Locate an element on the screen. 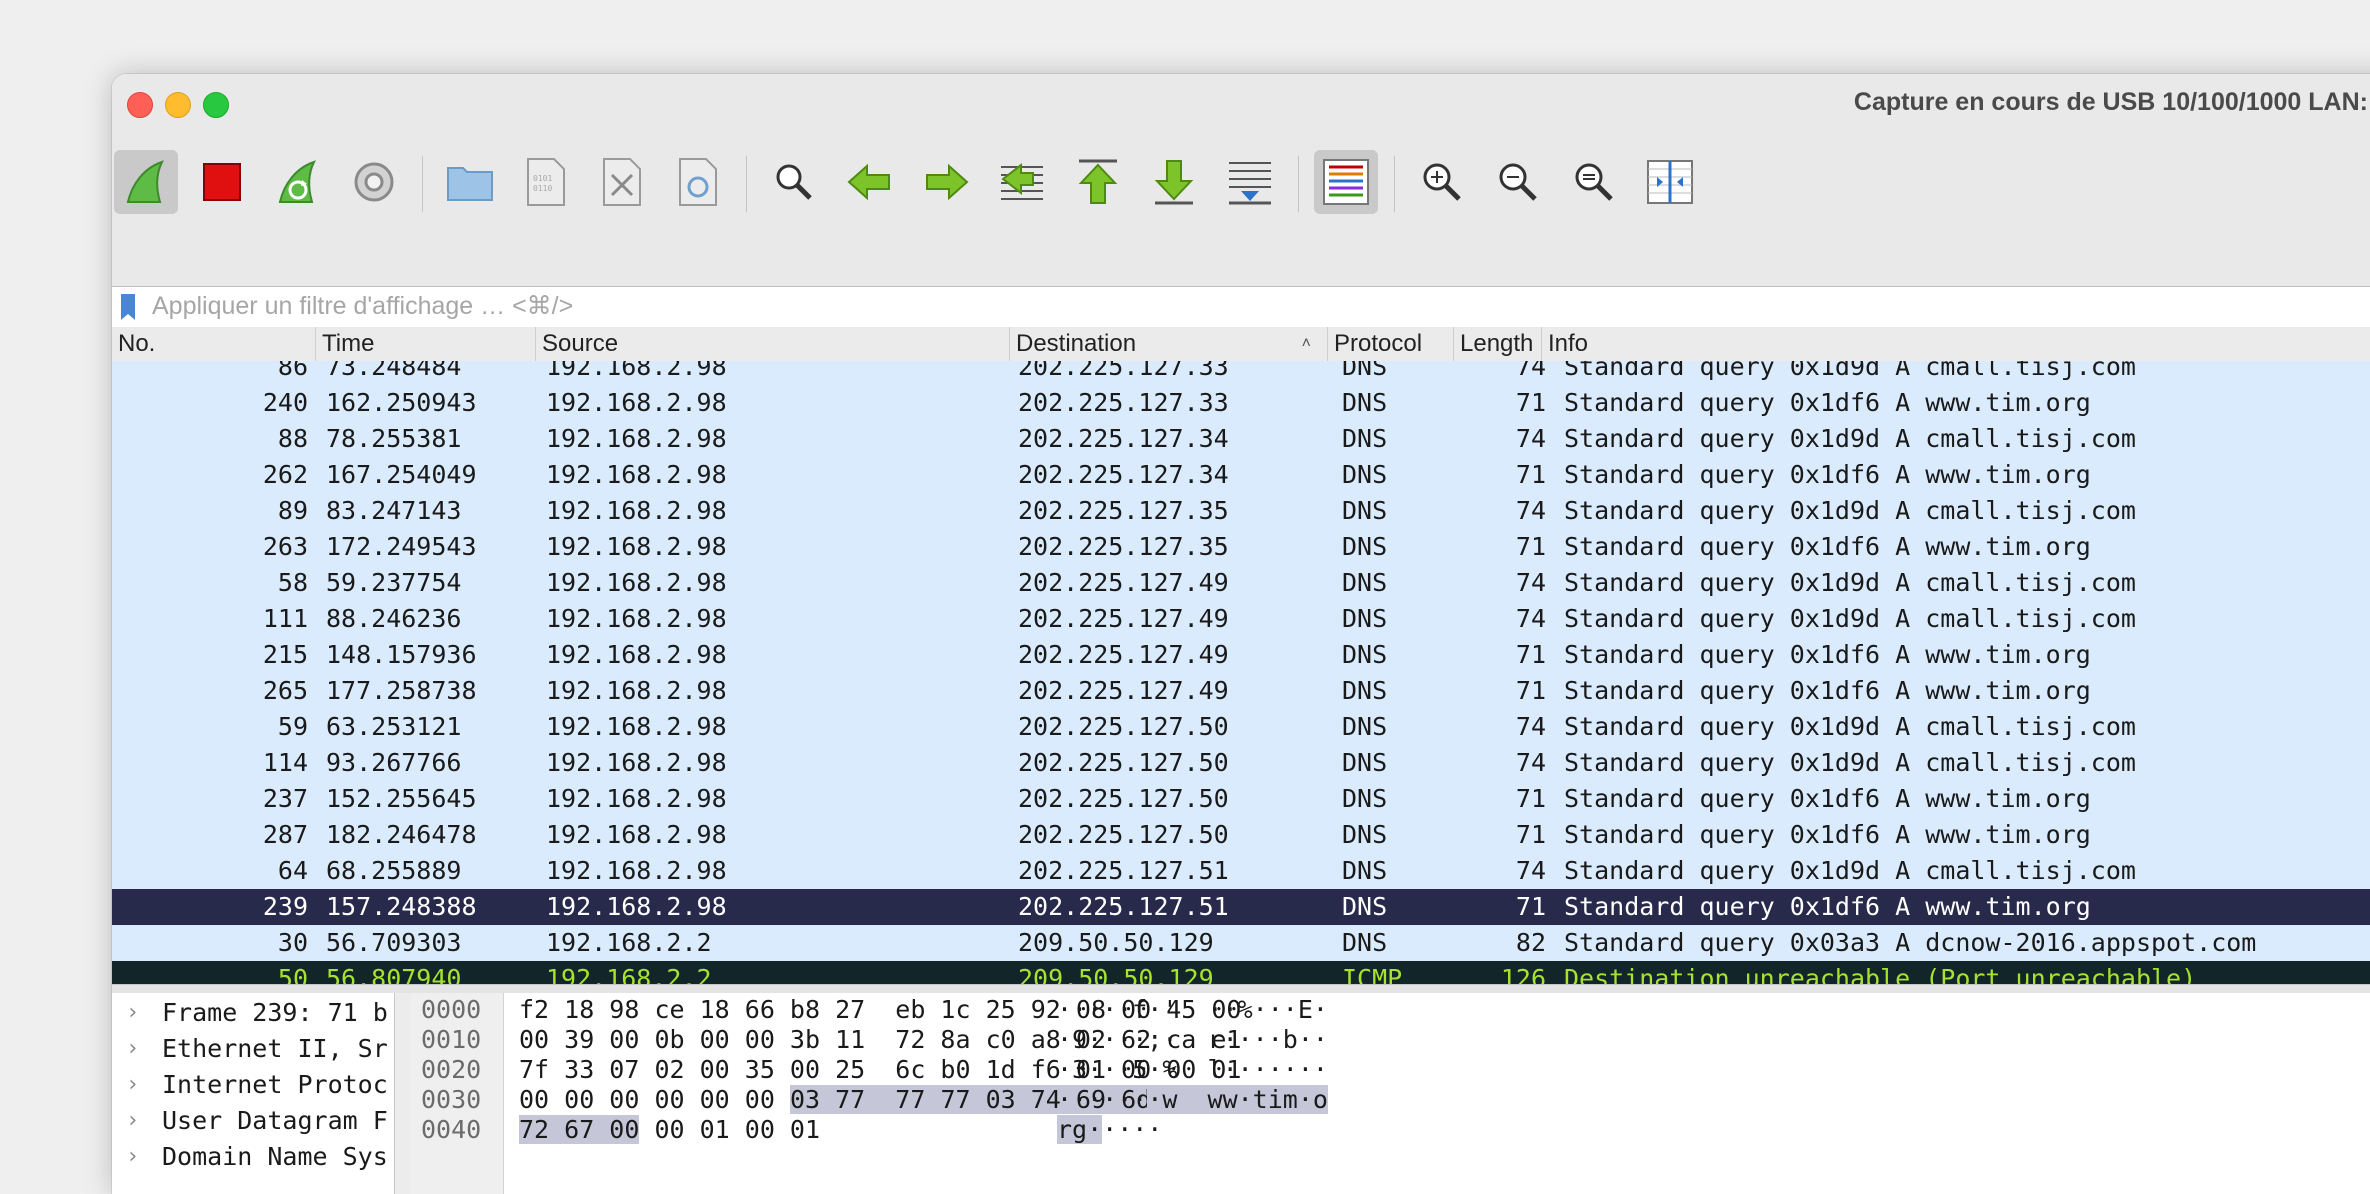 This screenshot has height=1194, width=2370. column-header-time: Time is located at coordinates (426, 344).